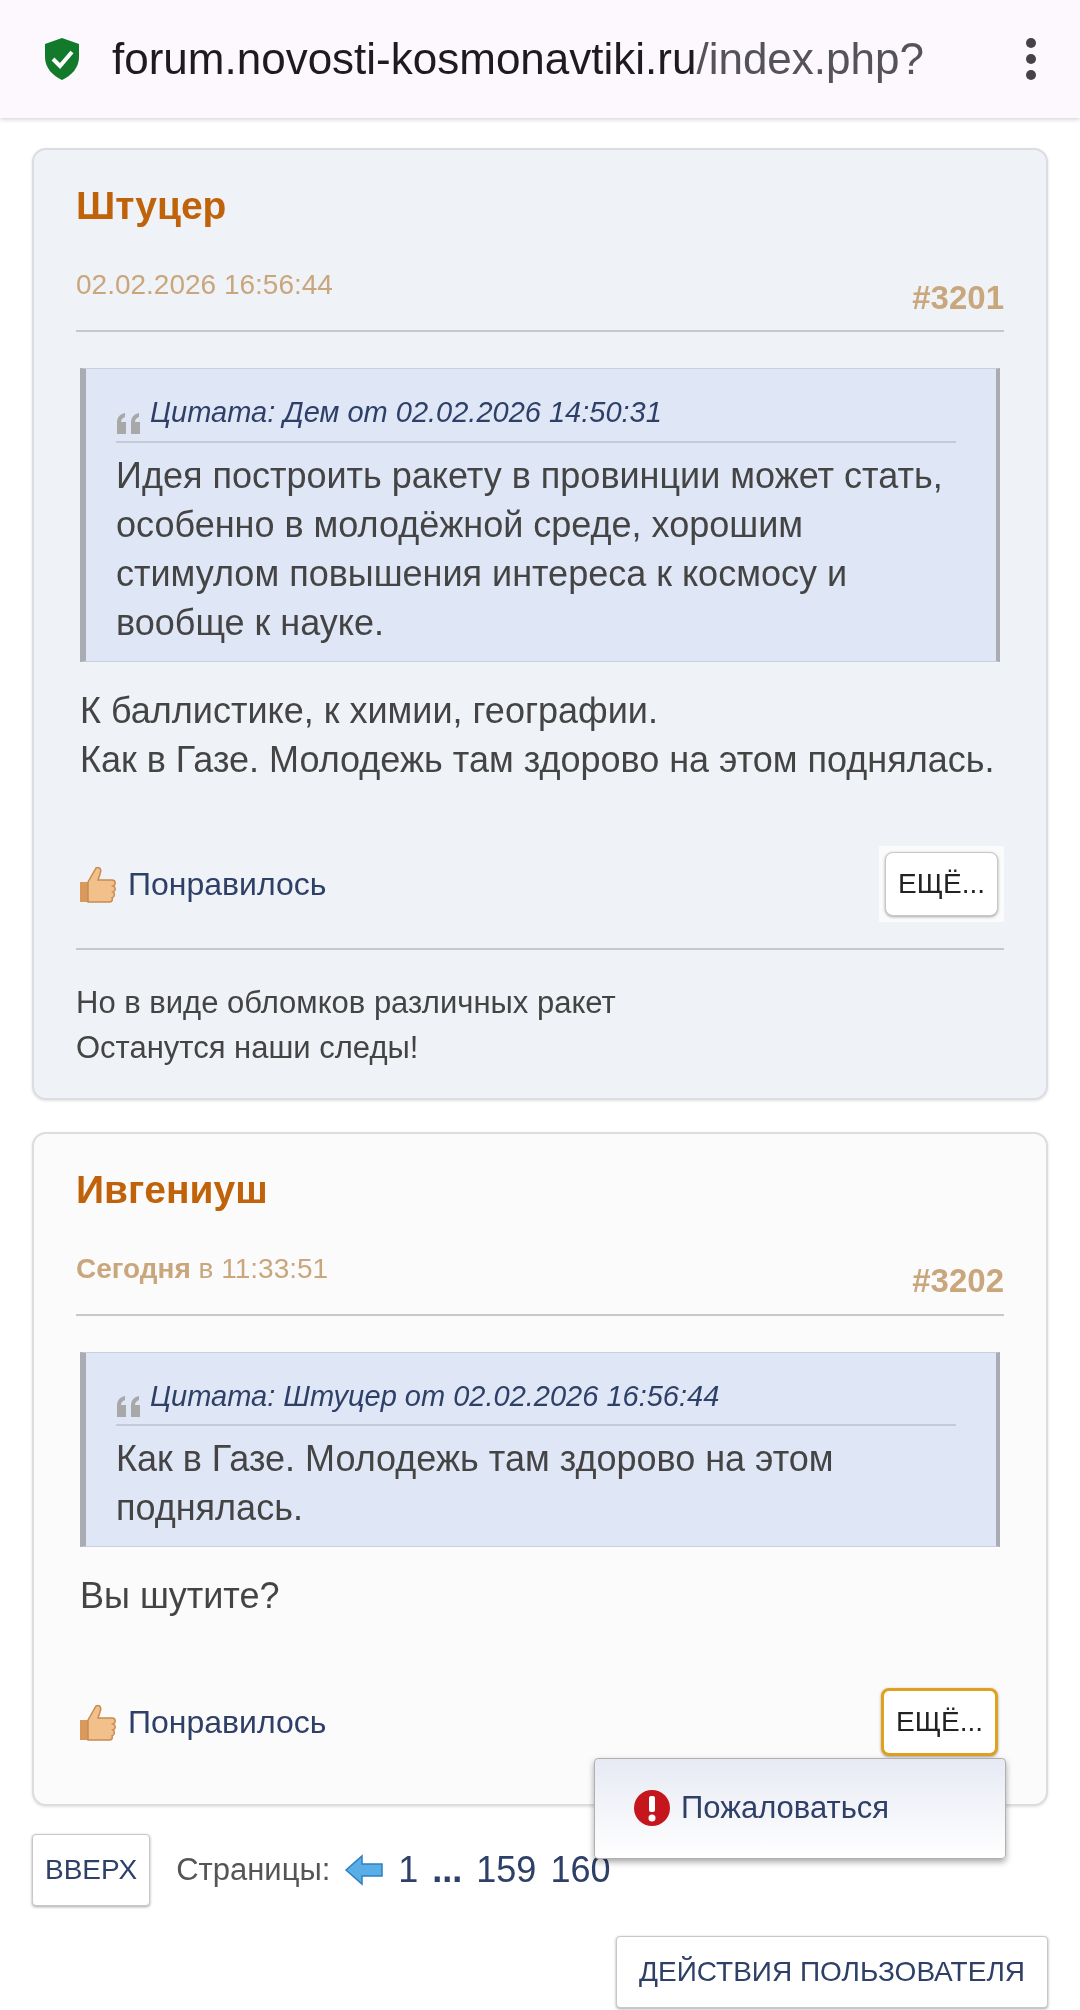 The image size is (1080, 2010). Describe the element at coordinates (652, 1808) in the screenshot. I see `alert-icon` at that location.